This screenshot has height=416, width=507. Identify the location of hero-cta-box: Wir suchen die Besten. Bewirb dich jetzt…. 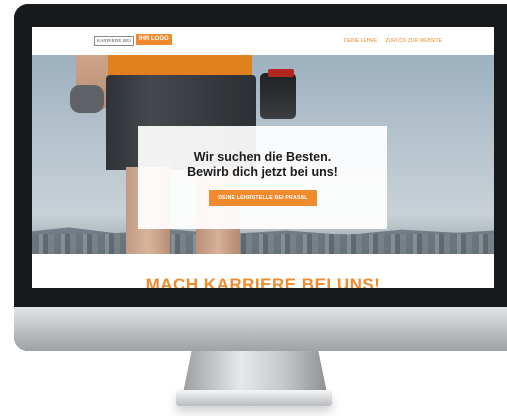
(262, 177).